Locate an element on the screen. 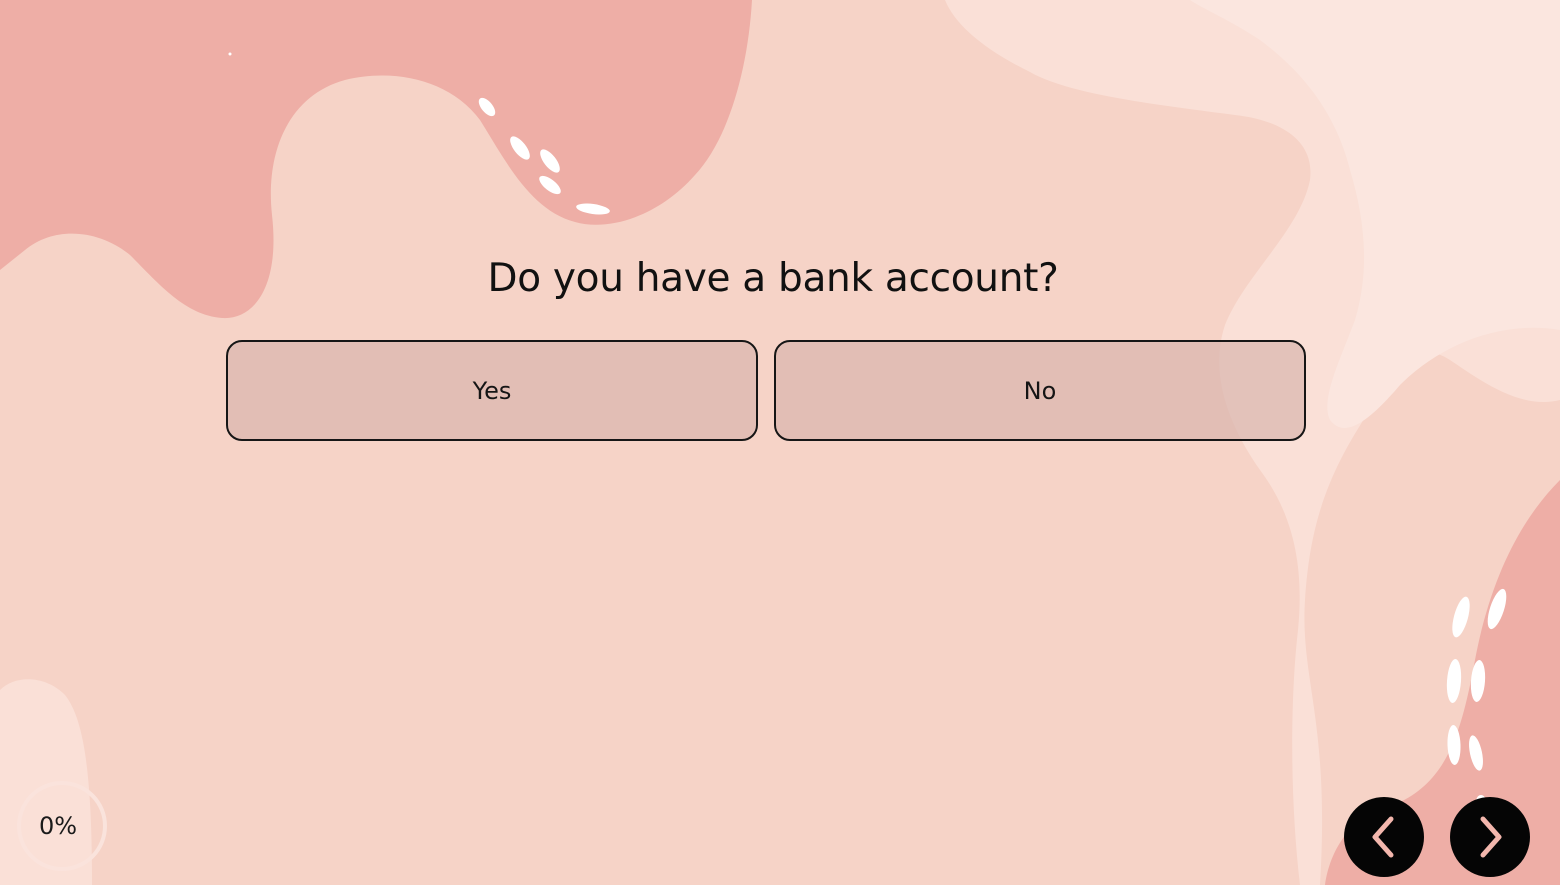 The height and width of the screenshot is (885, 1560). option-no-button: No is located at coordinates (1040, 390).